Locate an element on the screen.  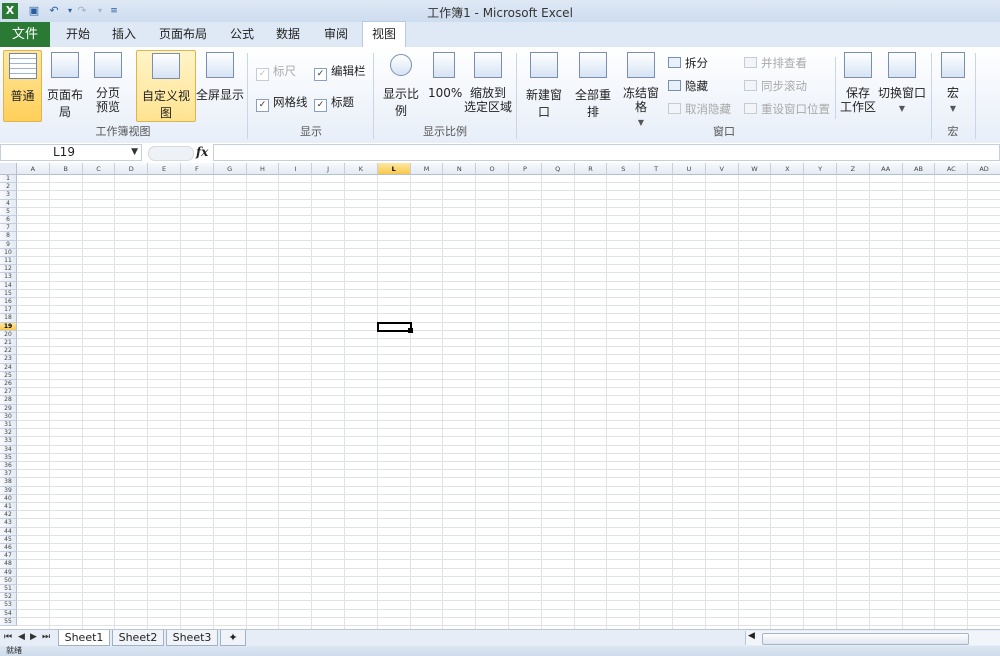
zoom-to-selection-button: 缩放到 选定区域 is located at coordinates (488, 85).